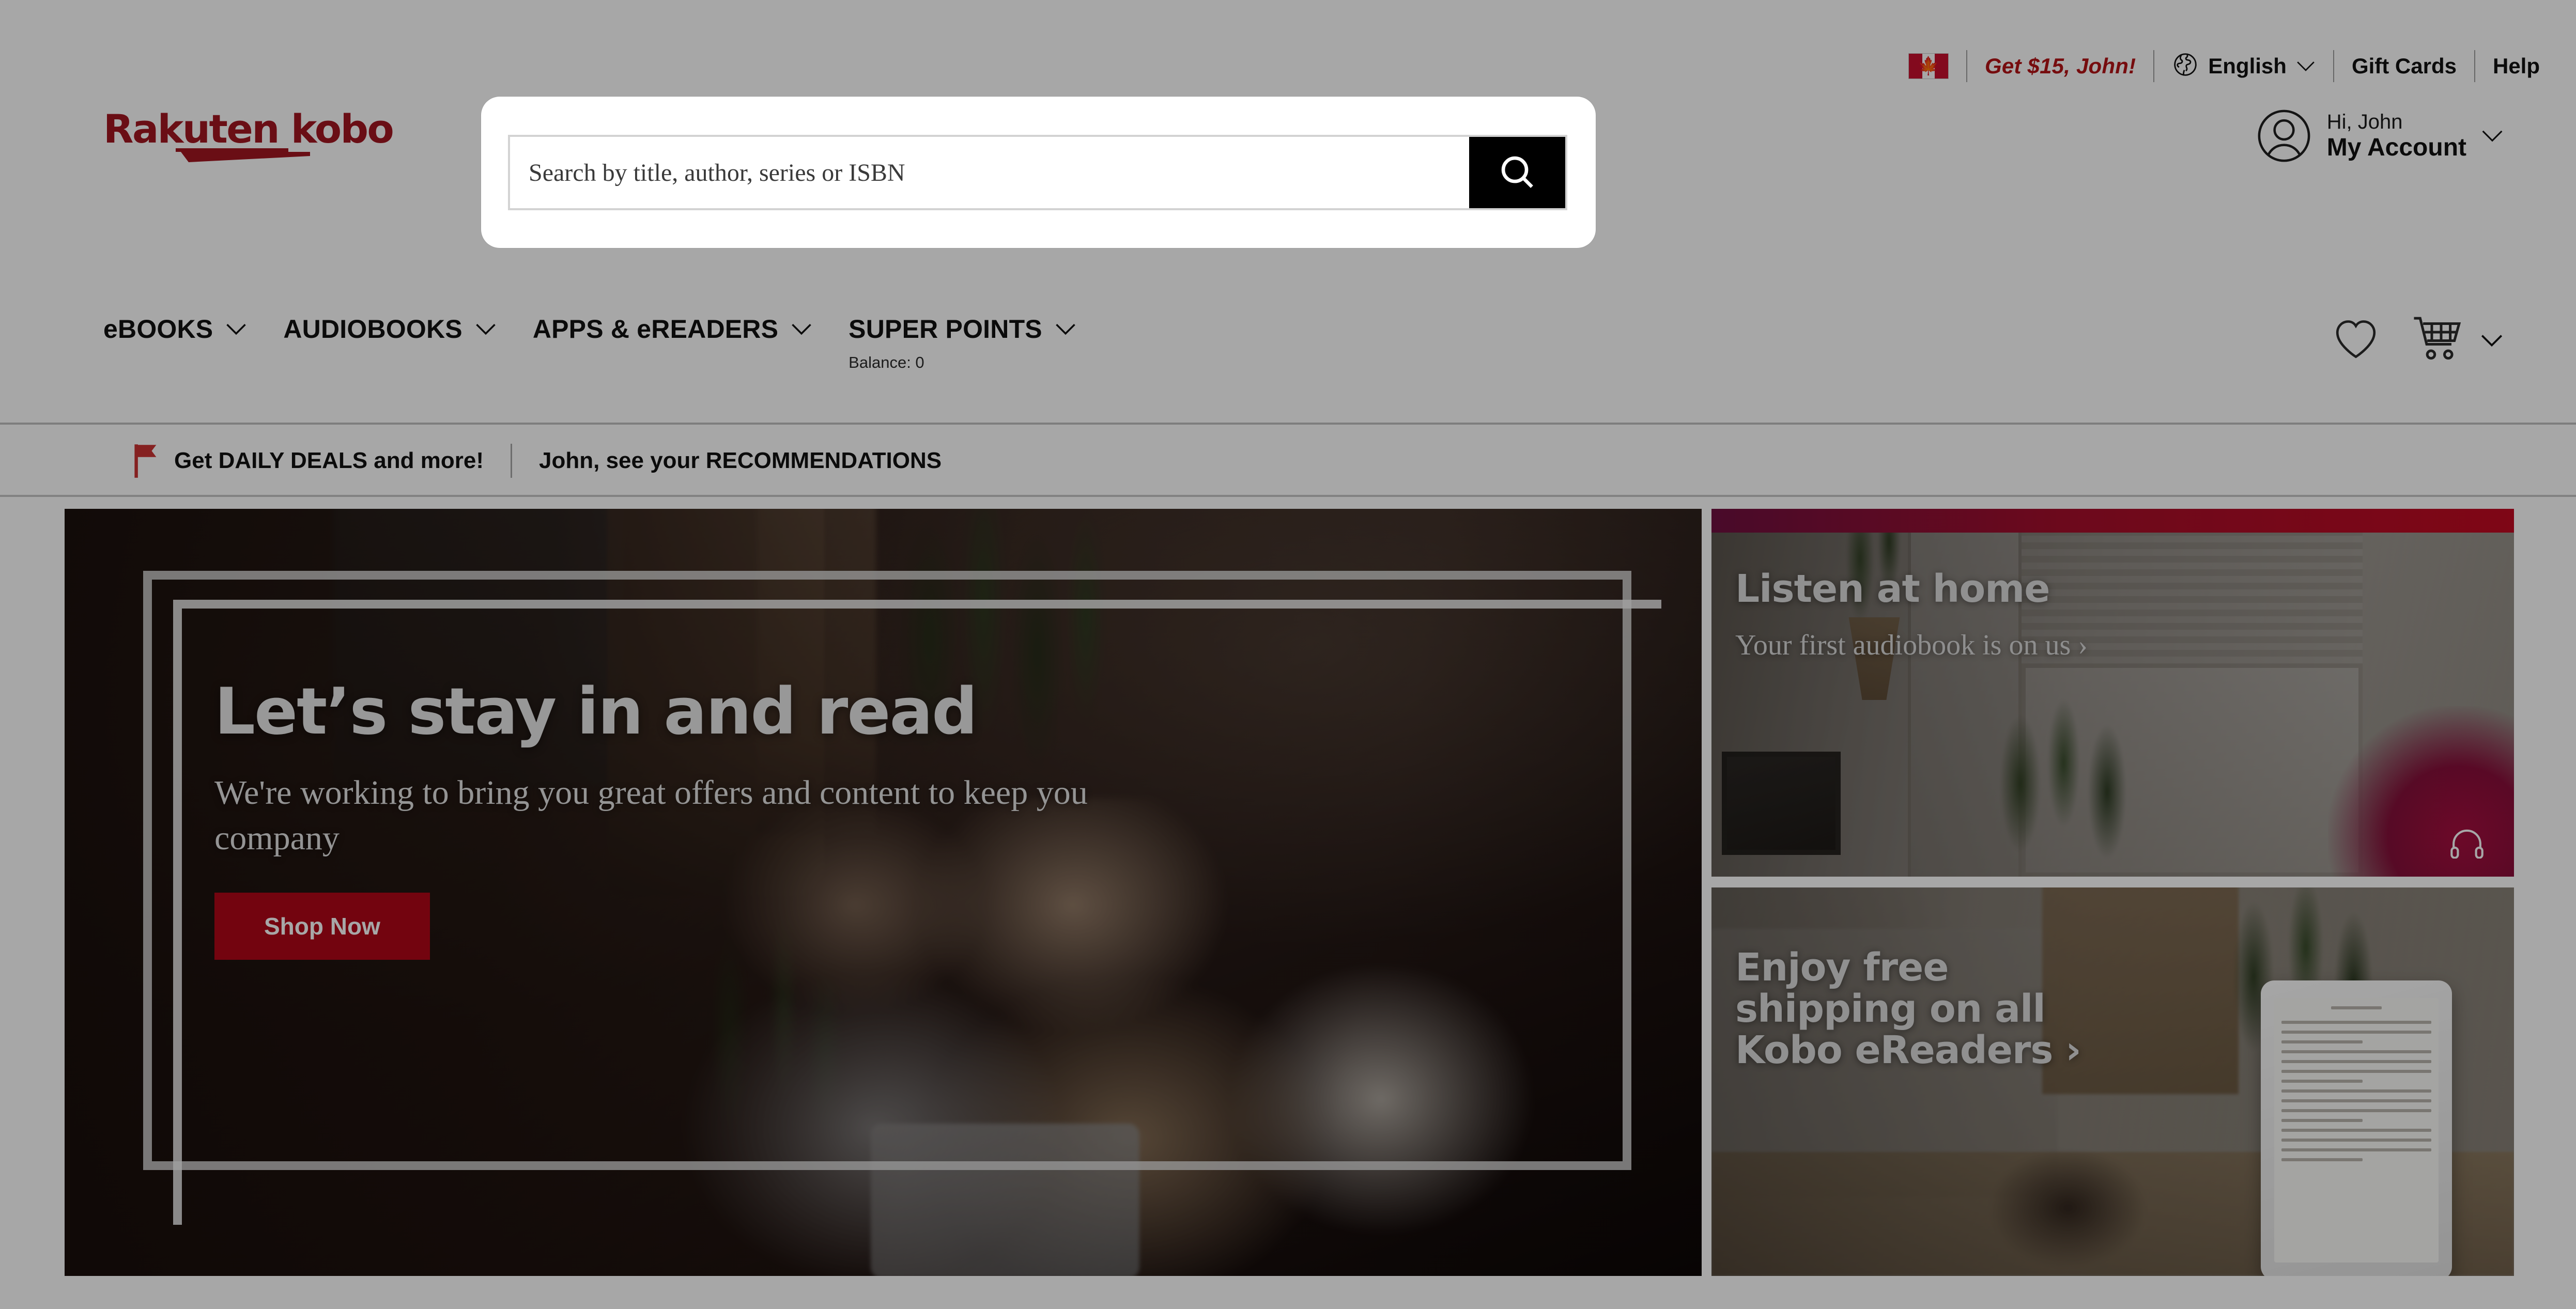  I want to click on rakuten-kobo-logo: Rakuten kobo, so click(249, 136).